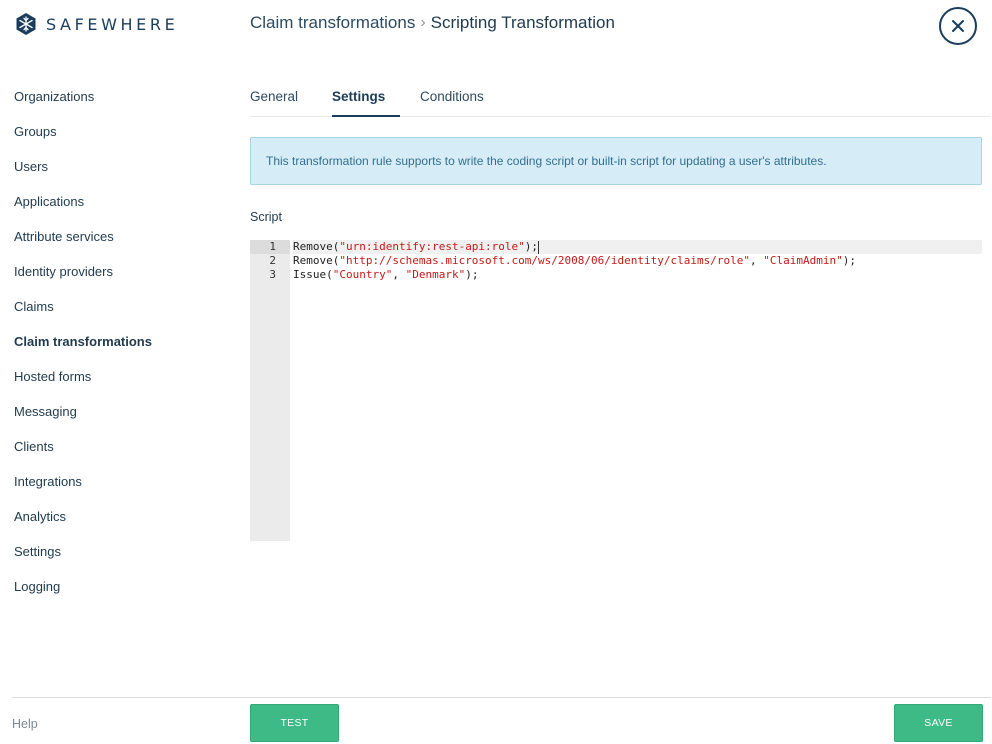  Describe the element at coordinates (114, 519) in the screenshot. I see `sidebar-item-analytics: Analytics` at that location.